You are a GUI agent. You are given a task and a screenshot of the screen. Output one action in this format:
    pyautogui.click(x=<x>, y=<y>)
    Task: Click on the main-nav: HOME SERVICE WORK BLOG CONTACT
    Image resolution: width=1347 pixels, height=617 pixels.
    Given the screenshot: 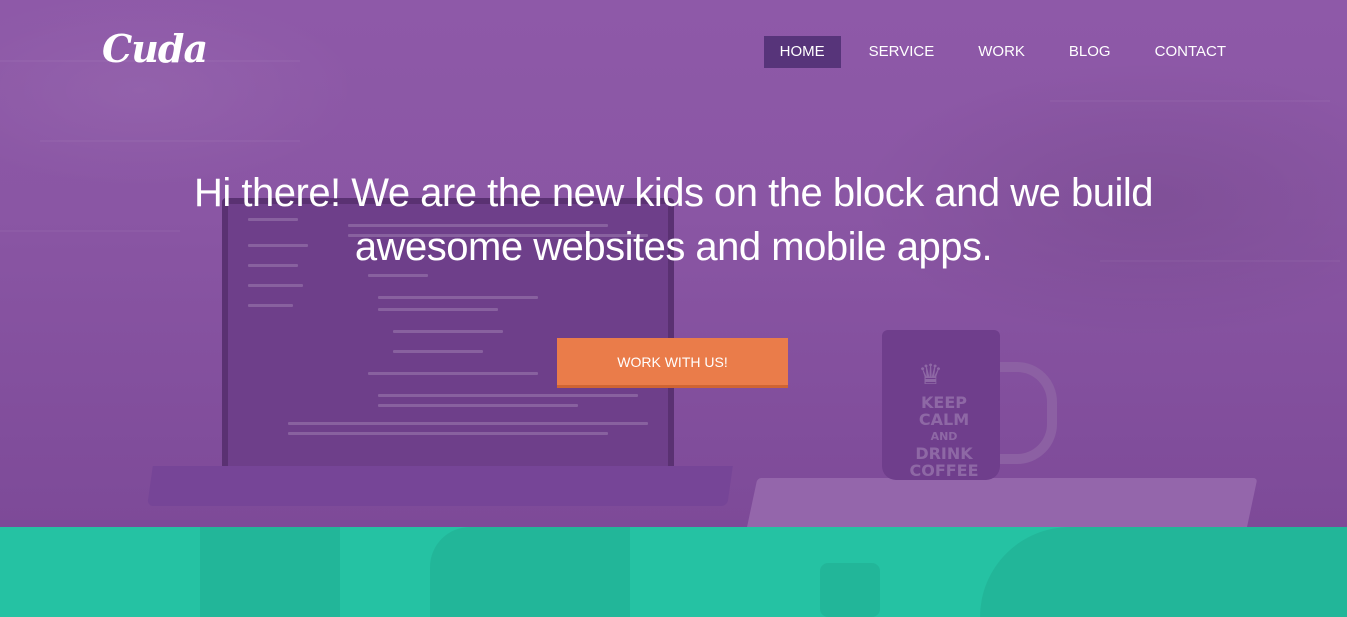 What is the action you would take?
    pyautogui.click(x=997, y=52)
    